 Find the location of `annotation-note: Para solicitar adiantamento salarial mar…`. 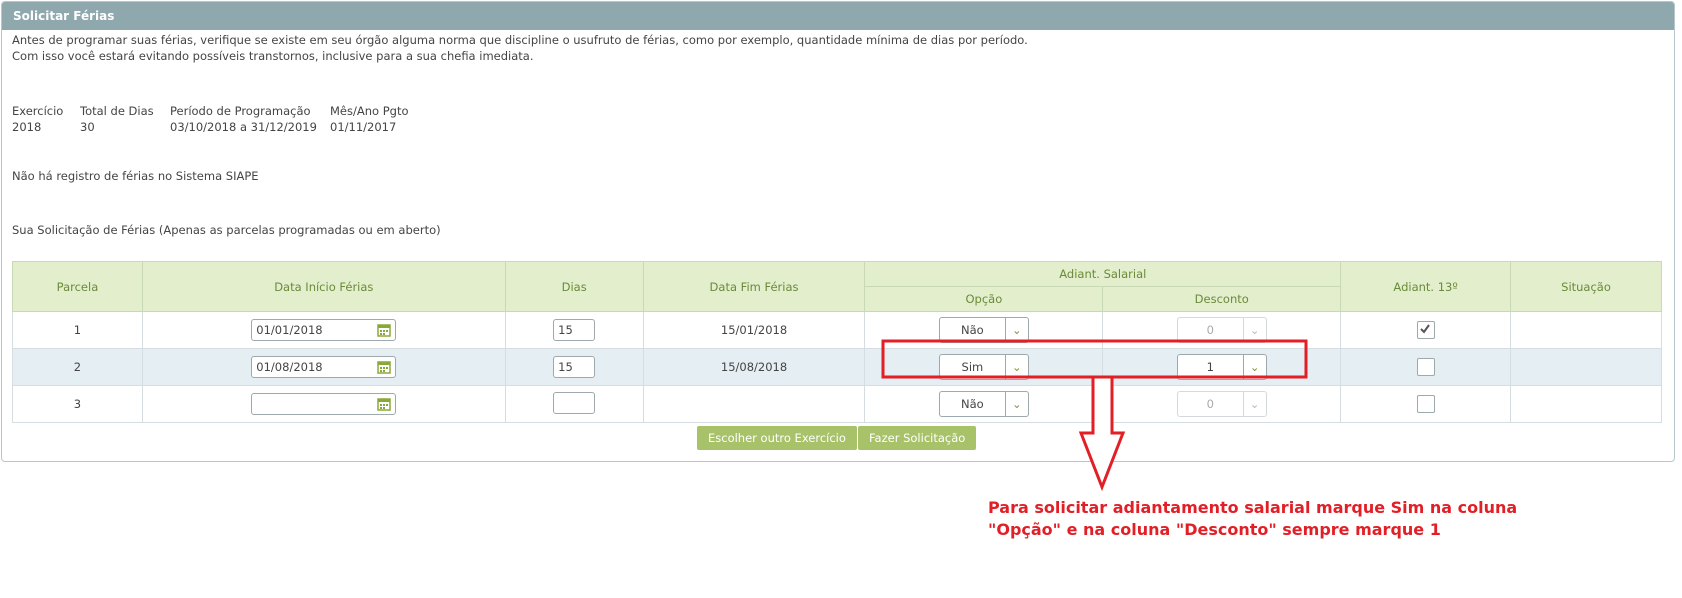

annotation-note: Para solicitar adiantamento salarial mar… is located at coordinates (1252, 519).